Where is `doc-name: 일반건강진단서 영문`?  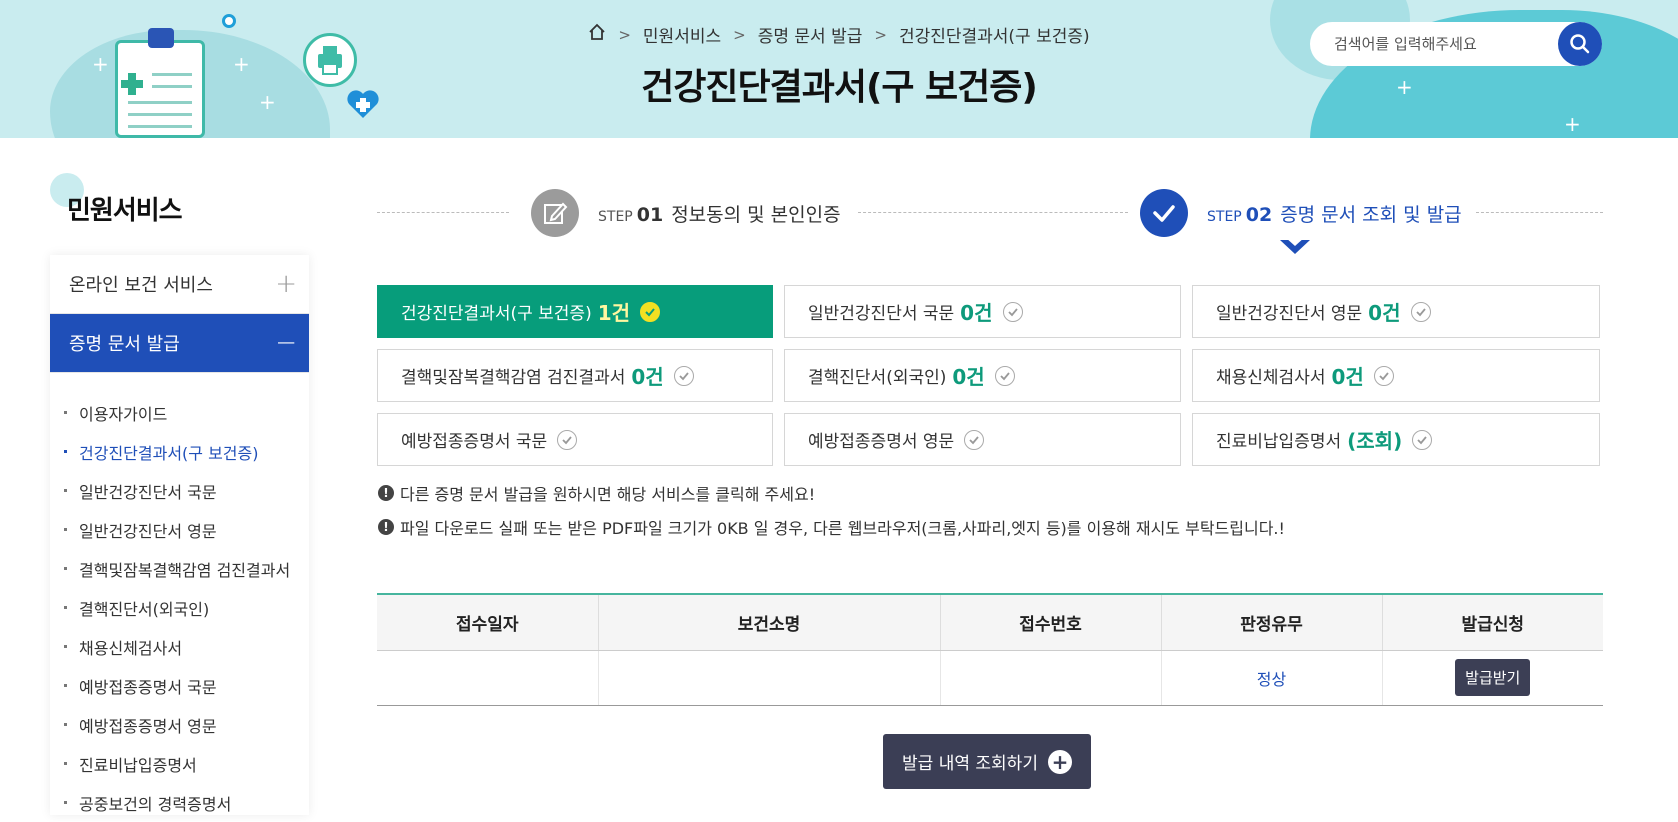 doc-name: 일반건강진단서 영문 is located at coordinates (1289, 314).